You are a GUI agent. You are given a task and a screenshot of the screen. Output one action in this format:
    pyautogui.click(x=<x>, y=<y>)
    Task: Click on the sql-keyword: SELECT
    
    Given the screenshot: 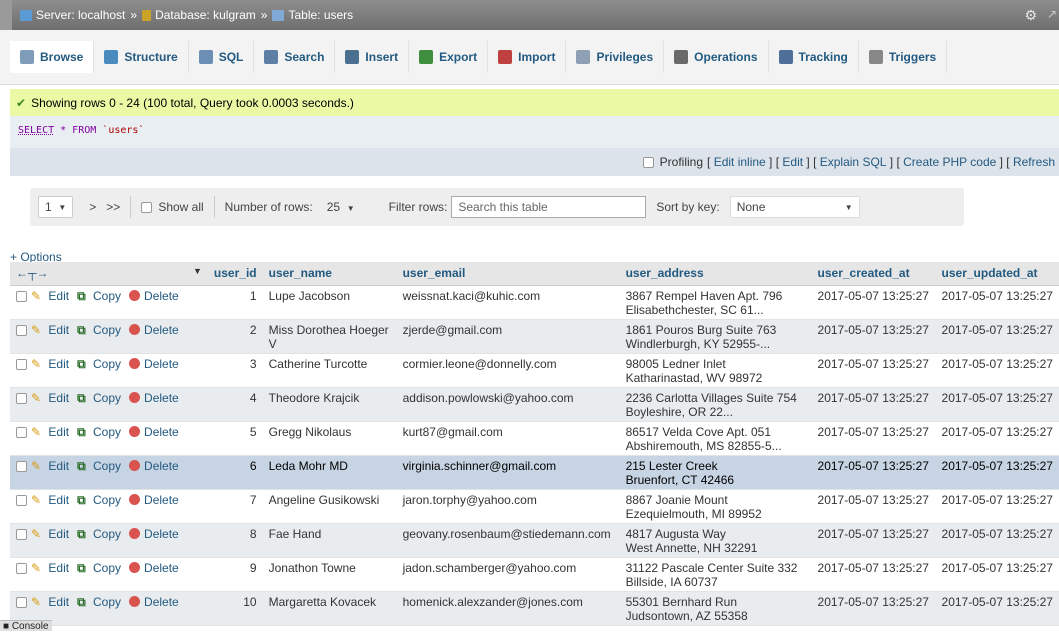 What is the action you would take?
    pyautogui.click(x=36, y=130)
    